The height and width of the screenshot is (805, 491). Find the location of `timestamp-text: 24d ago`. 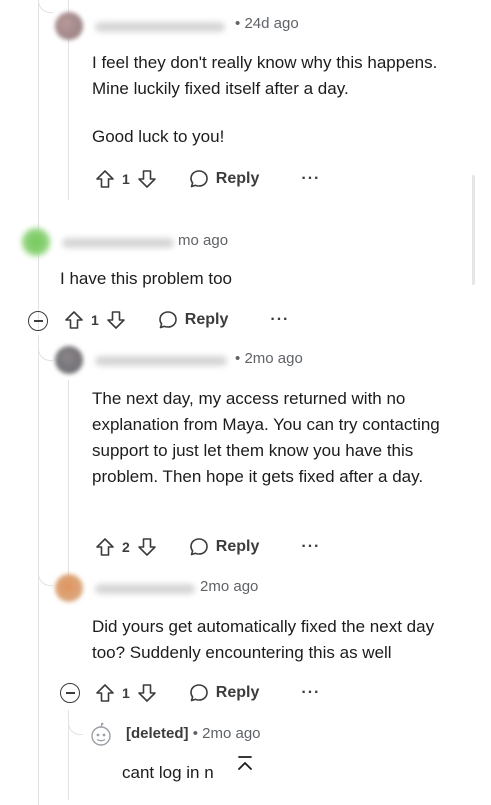

timestamp-text: 24d ago is located at coordinates (271, 23).